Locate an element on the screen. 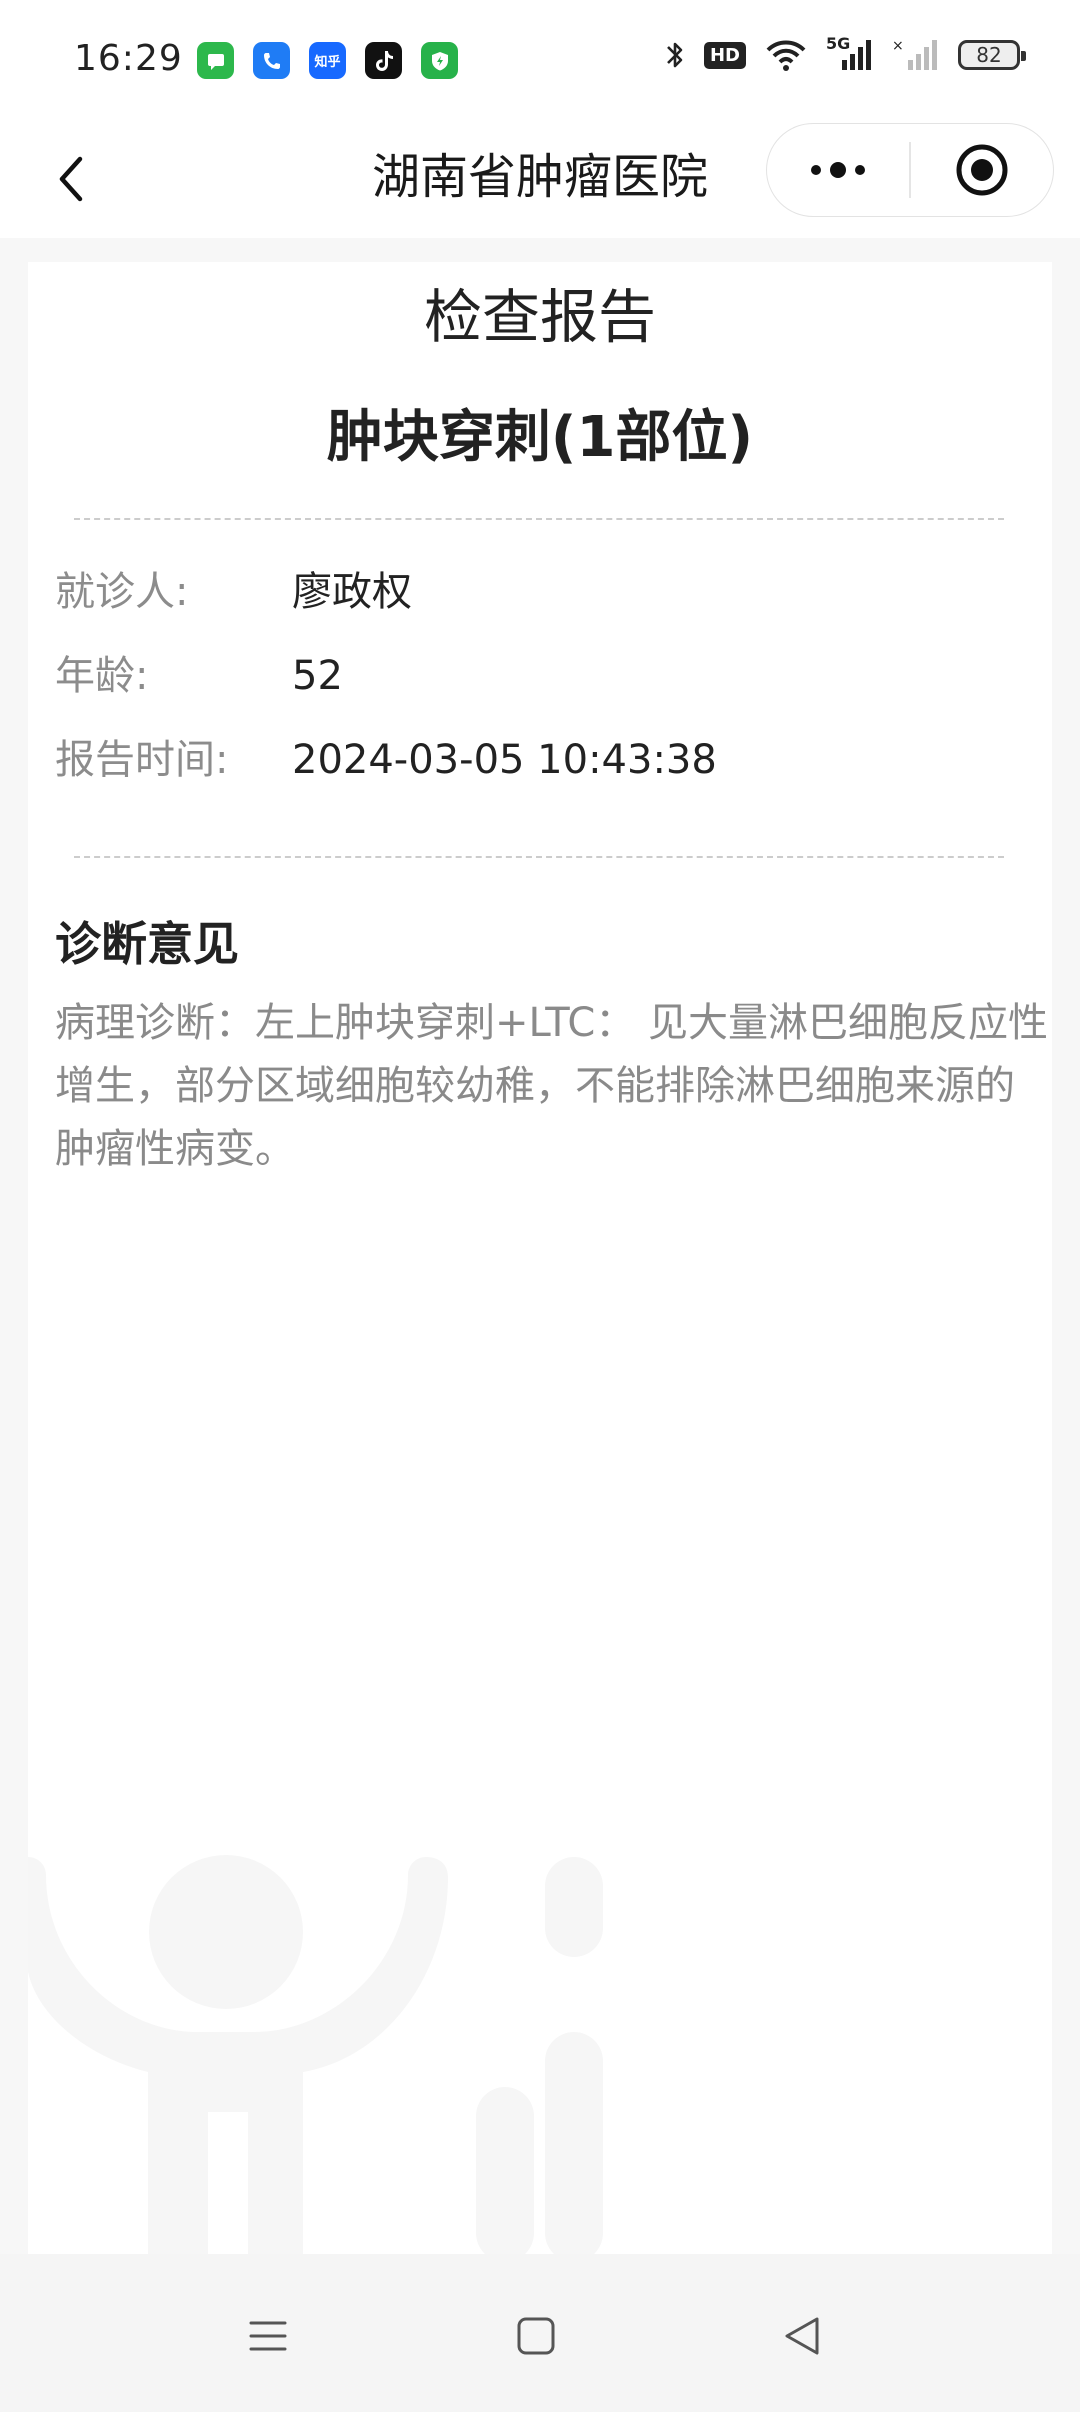  report-time-label: 报告时间: is located at coordinates (142, 760).